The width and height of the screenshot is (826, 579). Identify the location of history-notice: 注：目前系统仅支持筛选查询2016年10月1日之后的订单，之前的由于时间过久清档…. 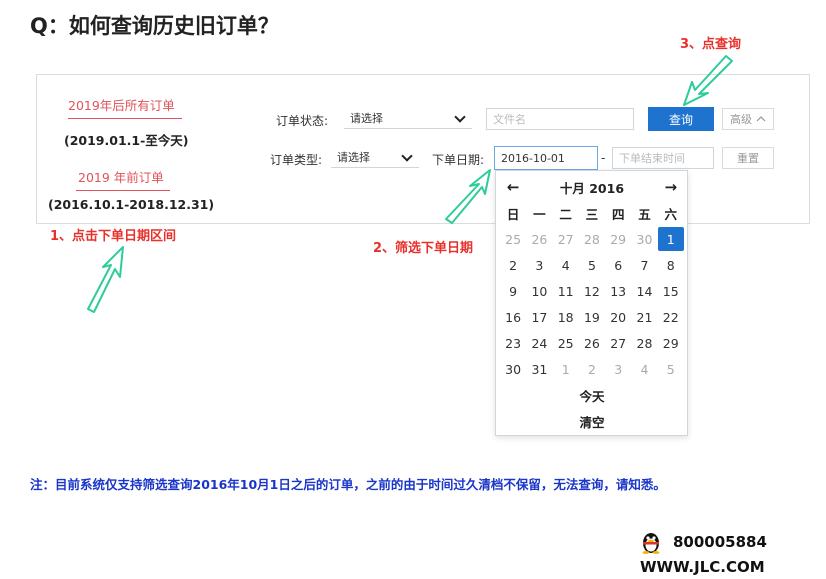
(348, 484).